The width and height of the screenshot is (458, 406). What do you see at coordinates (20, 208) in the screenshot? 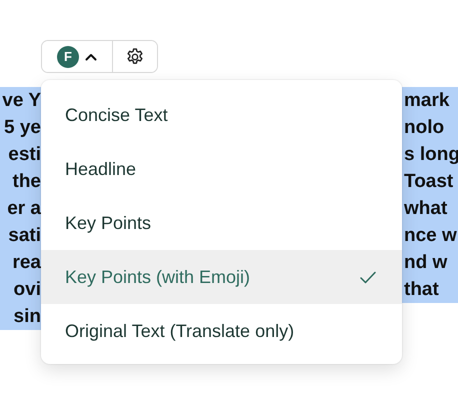
I see `text-fragment: er a` at bounding box center [20, 208].